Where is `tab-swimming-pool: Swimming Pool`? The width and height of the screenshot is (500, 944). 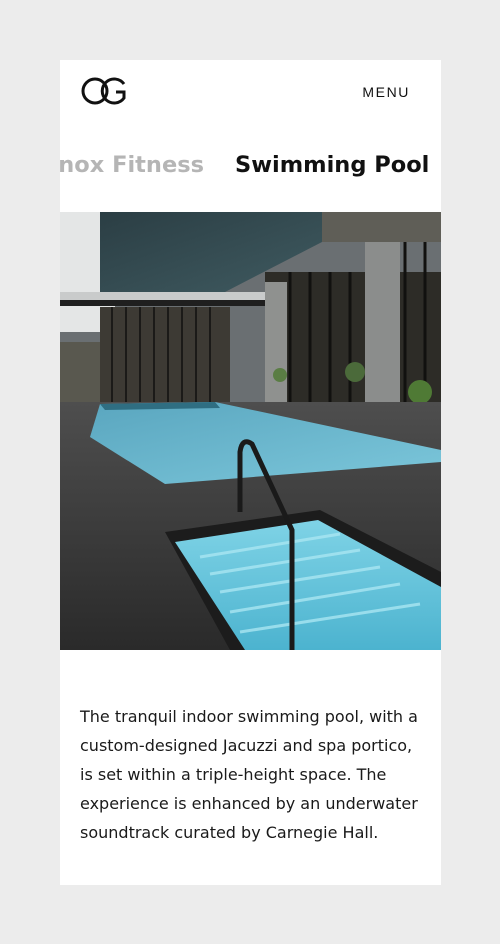 tab-swimming-pool: Swimming Pool is located at coordinates (332, 165).